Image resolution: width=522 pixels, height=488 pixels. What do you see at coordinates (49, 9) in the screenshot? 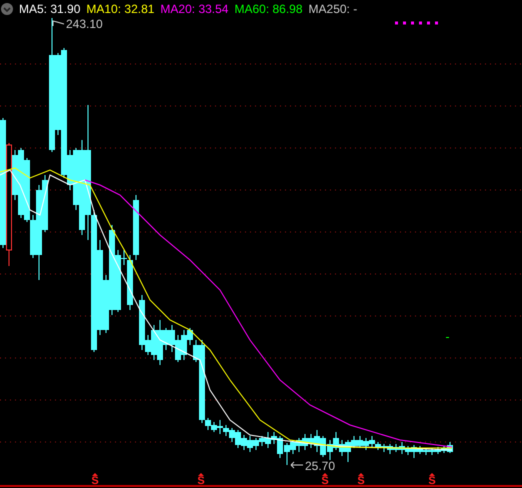
I see `moving-average-value: MA5: 31.90` at bounding box center [49, 9].